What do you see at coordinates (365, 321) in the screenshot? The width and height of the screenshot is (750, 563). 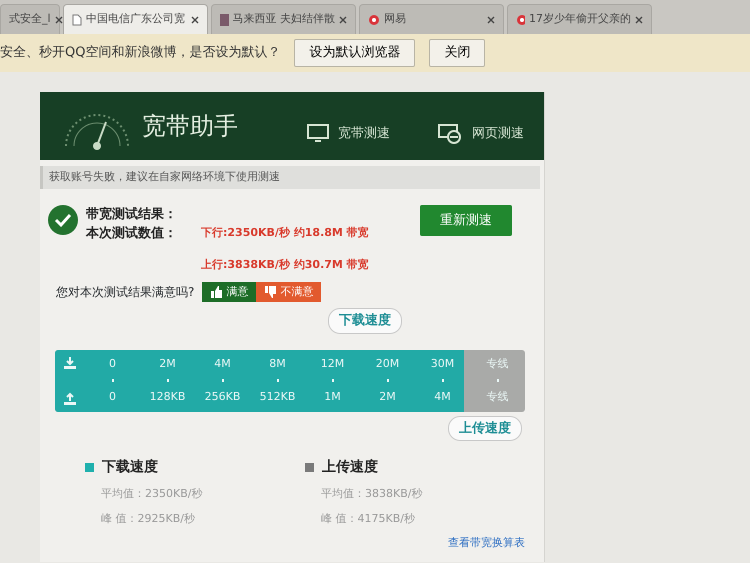 I see `download-speed-bubble: 下载速度` at bounding box center [365, 321].